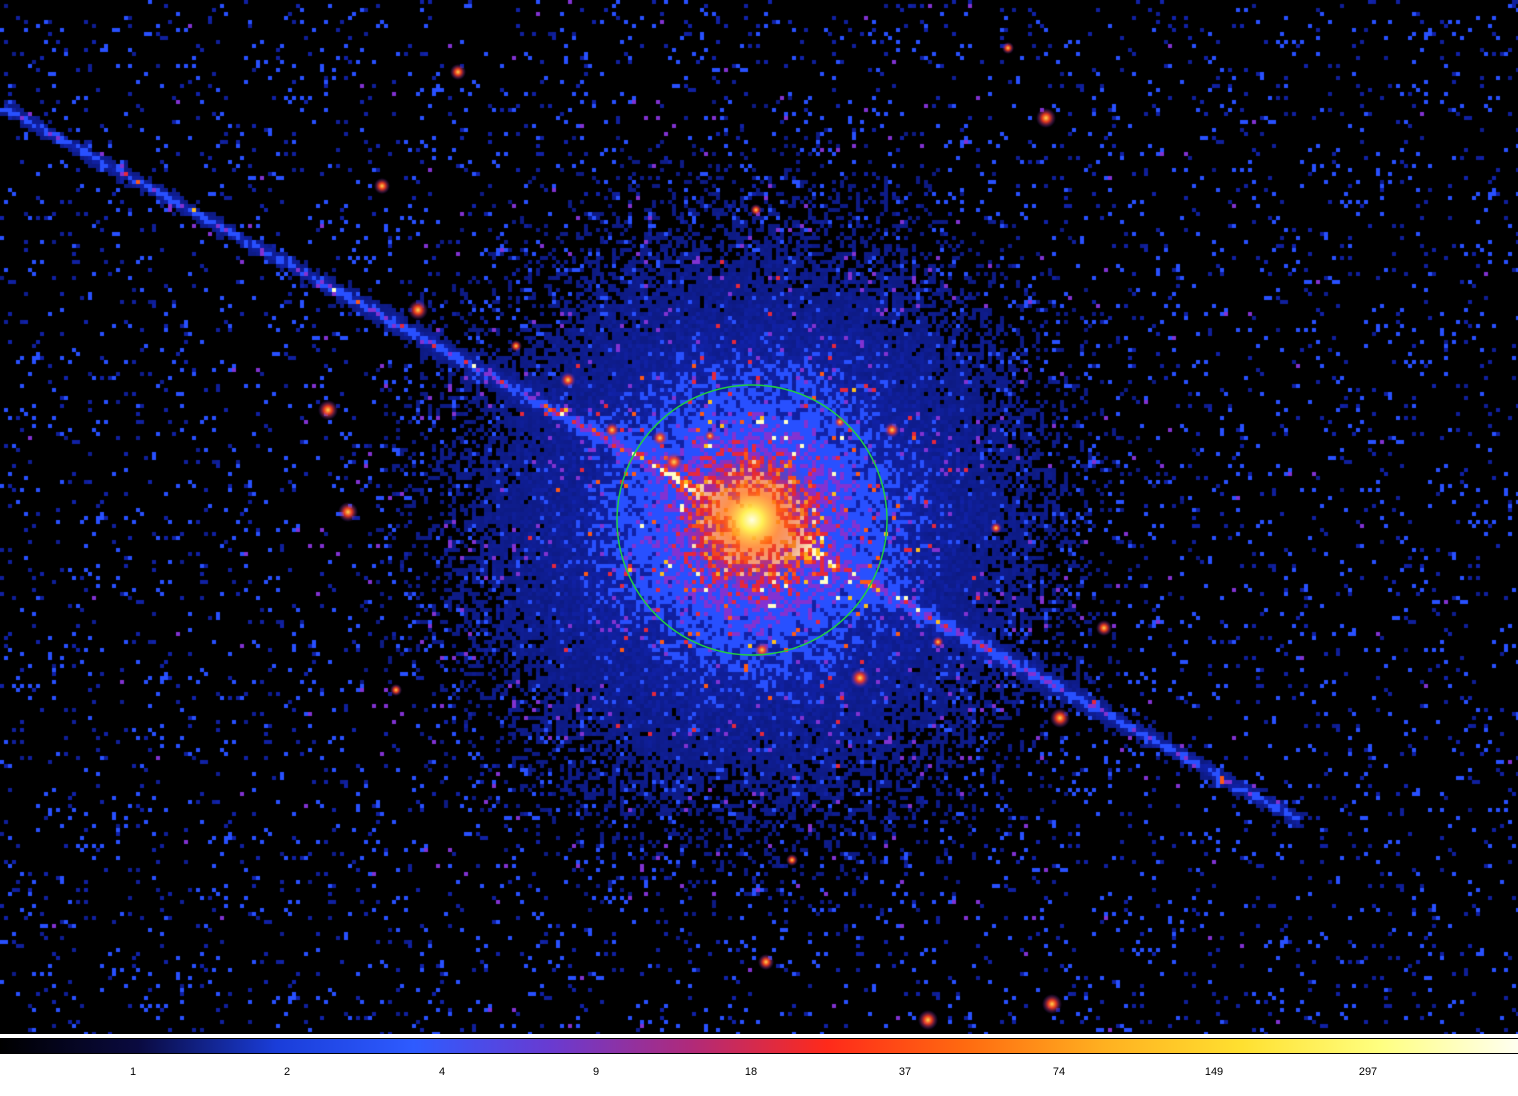 The width and height of the screenshot is (1518, 1096). What do you see at coordinates (287, 1072) in the screenshot?
I see `colorbar-tick-label: 2` at bounding box center [287, 1072].